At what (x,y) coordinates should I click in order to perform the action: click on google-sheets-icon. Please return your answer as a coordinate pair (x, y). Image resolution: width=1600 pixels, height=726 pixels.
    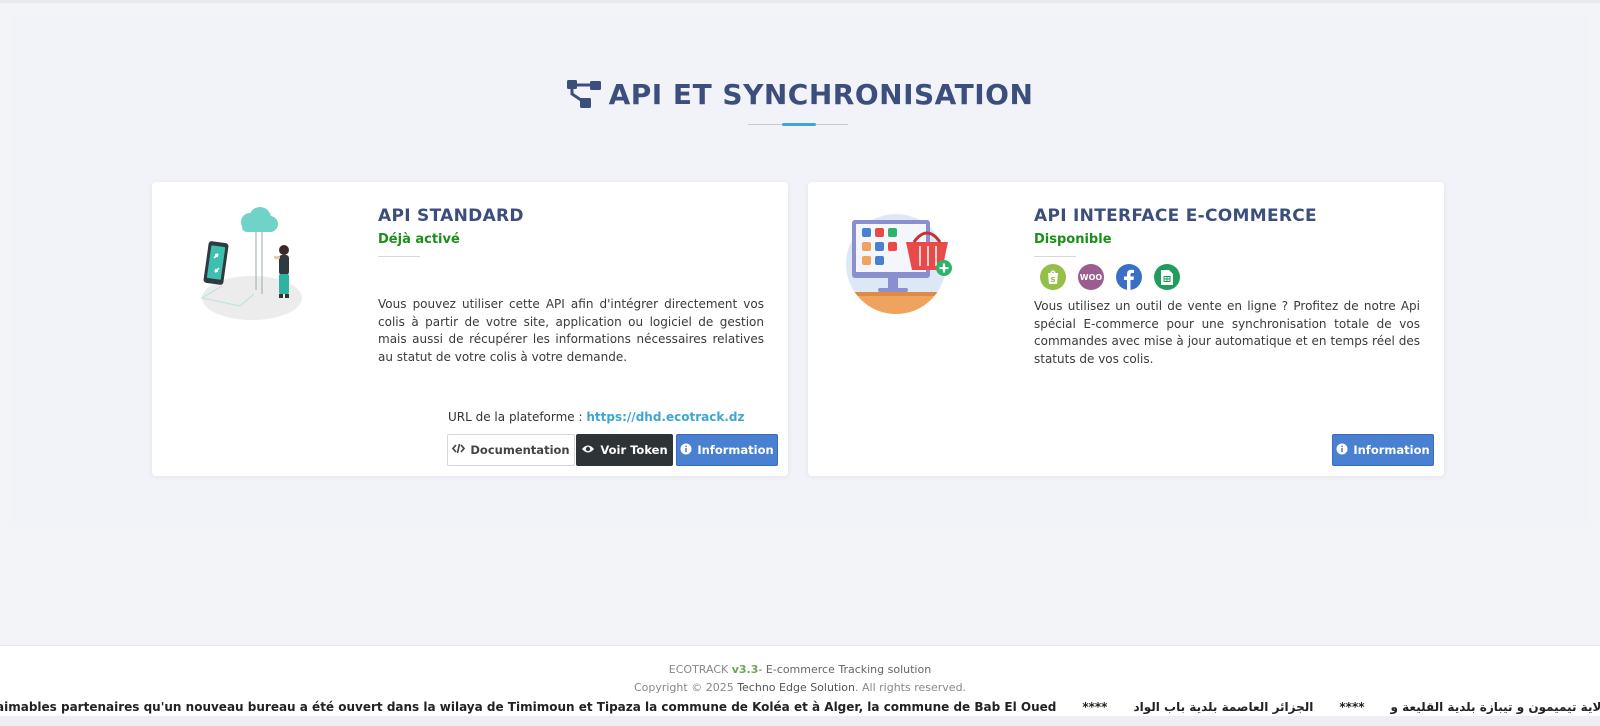
    Looking at the image, I should click on (1167, 277).